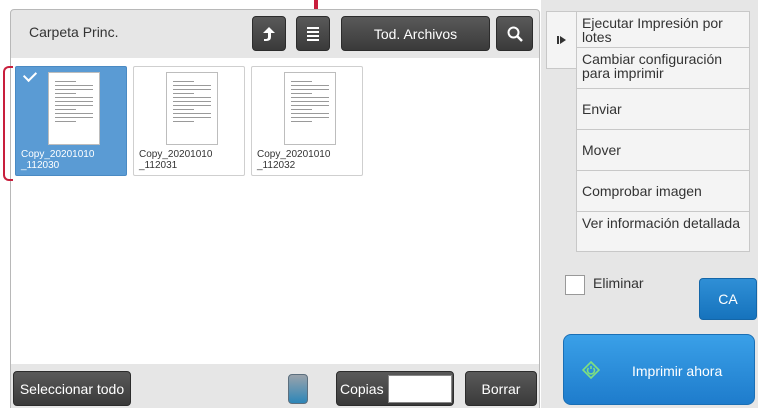 Image resolution: width=758 pixels, height=408 pixels. What do you see at coordinates (8, 123) in the screenshot?
I see `highlight-bracket` at bounding box center [8, 123].